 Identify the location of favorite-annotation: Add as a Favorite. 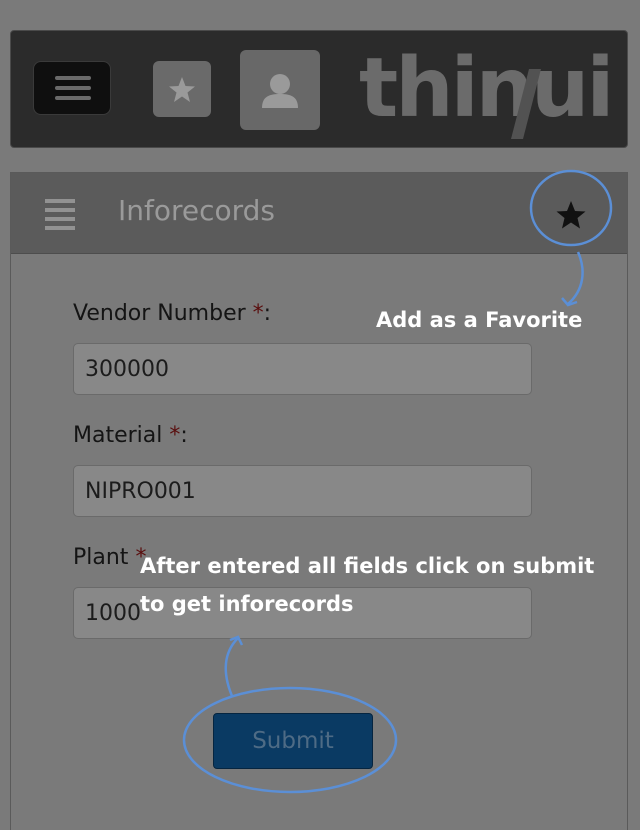
(479, 320).